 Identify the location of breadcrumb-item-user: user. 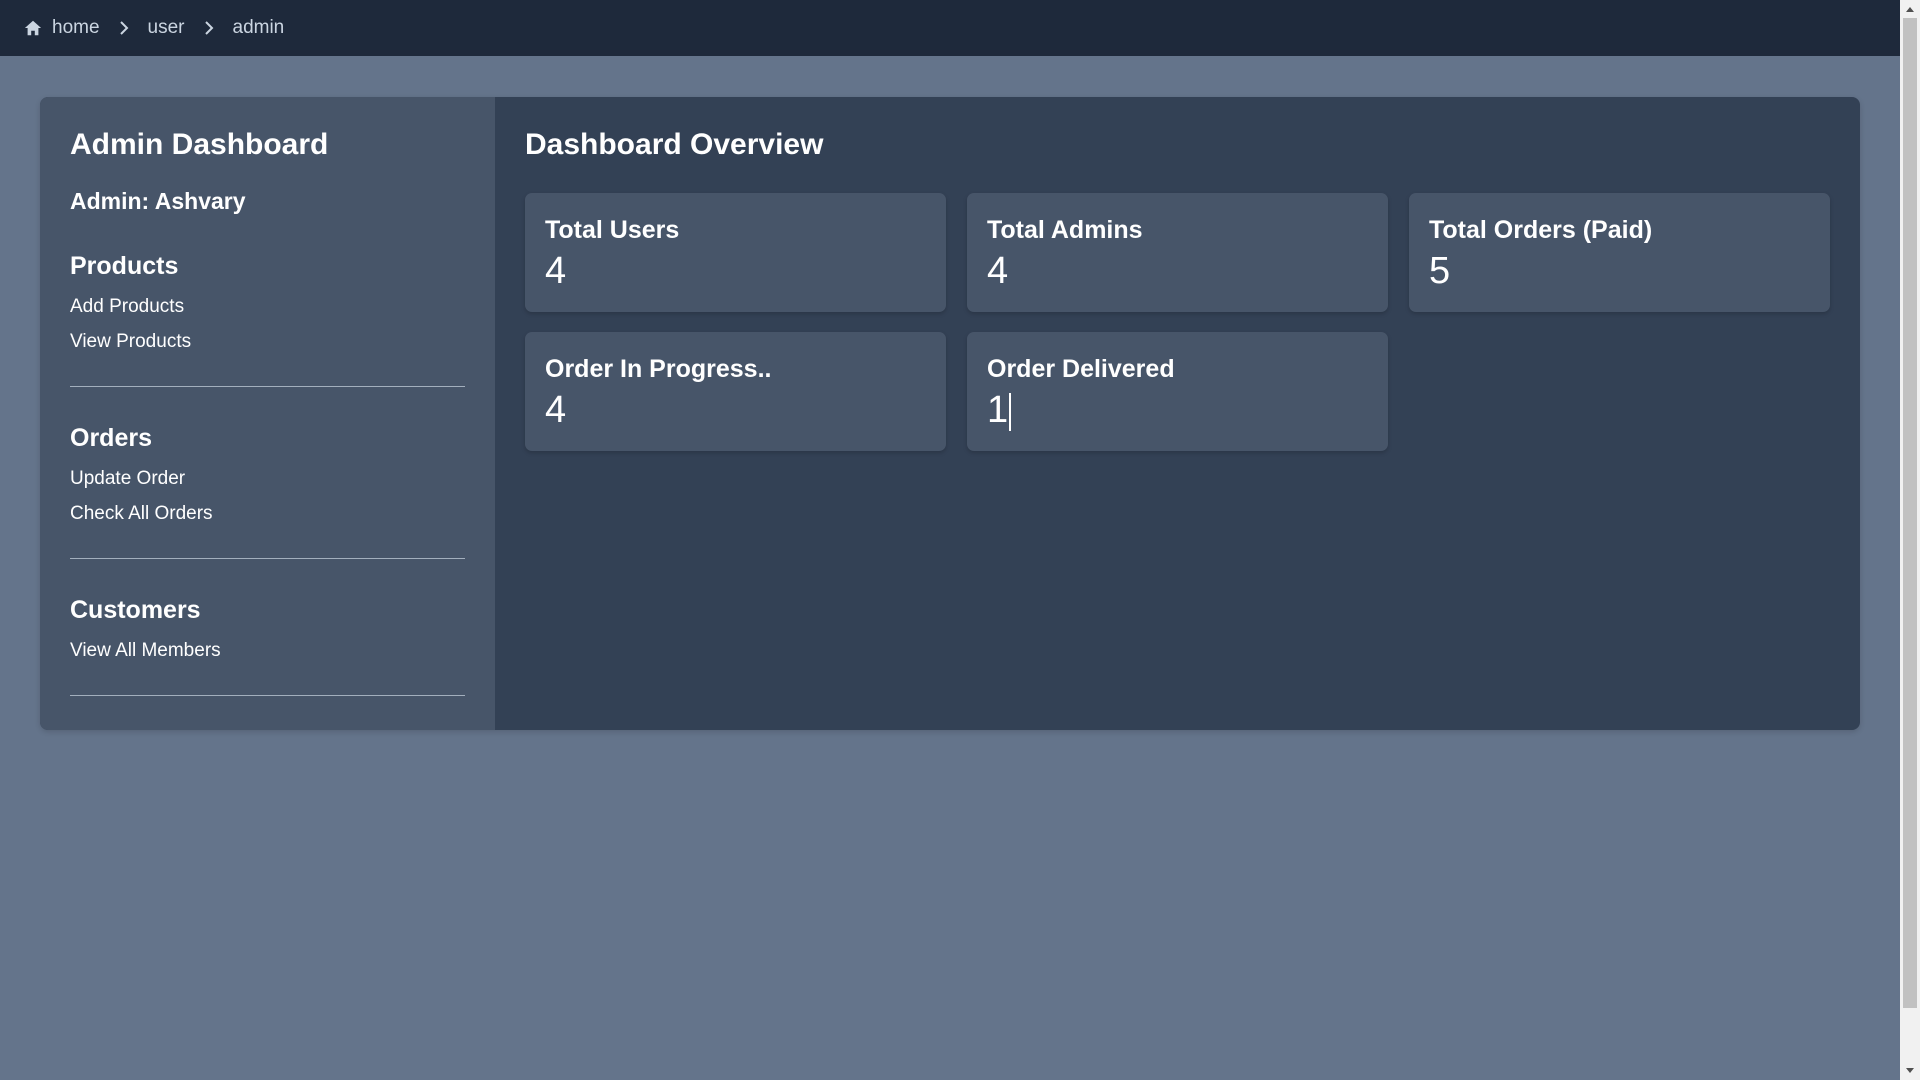
(166, 28).